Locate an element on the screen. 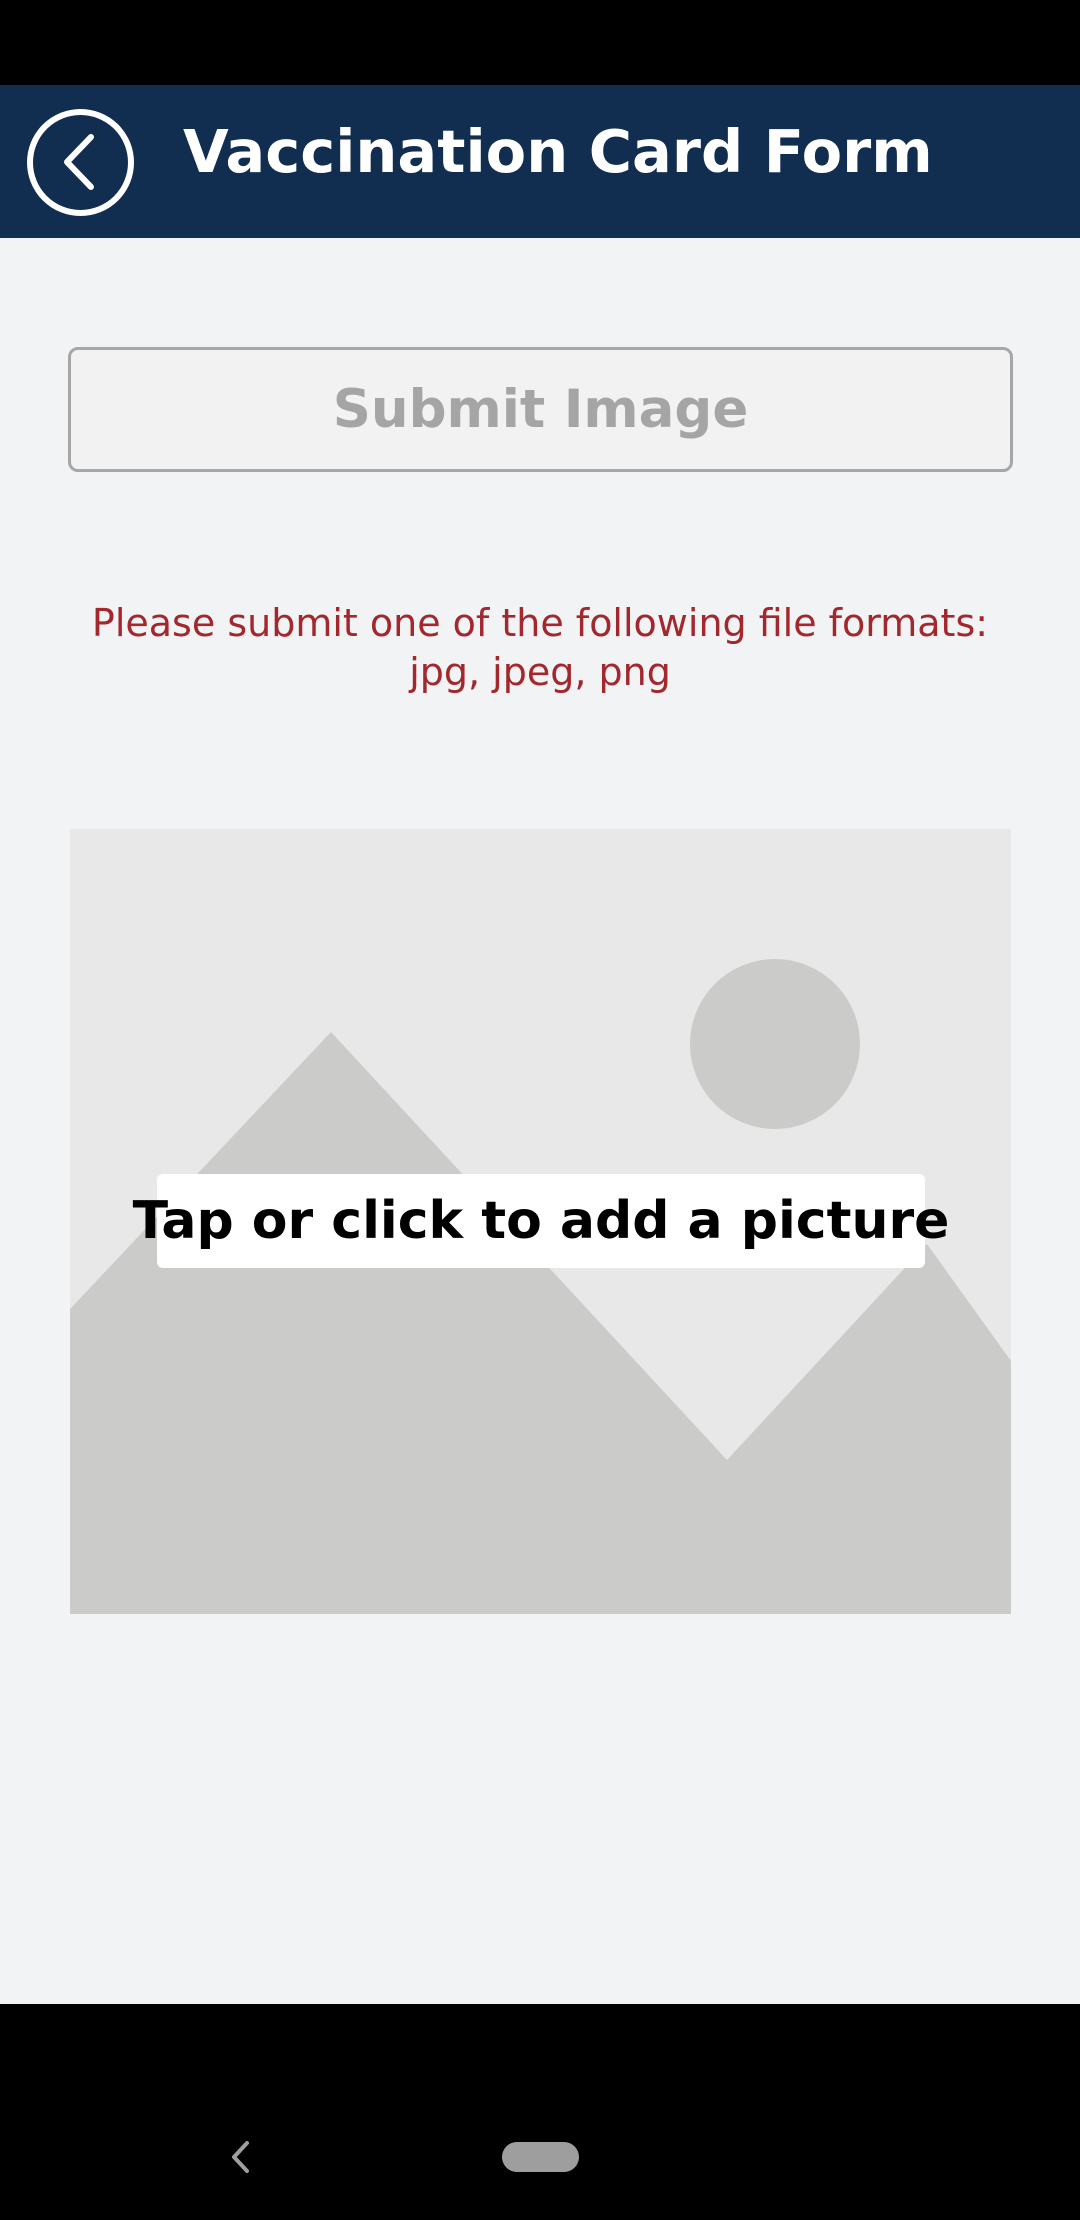 Image resolution: width=1080 pixels, height=2220 pixels. back-button is located at coordinates (80, 162).